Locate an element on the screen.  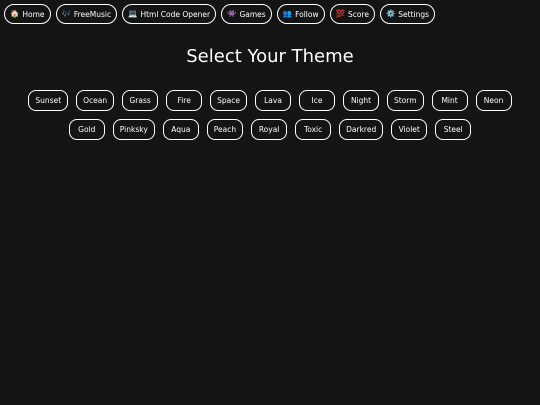
theme-button-ocean: Ocean is located at coordinates (95, 100).